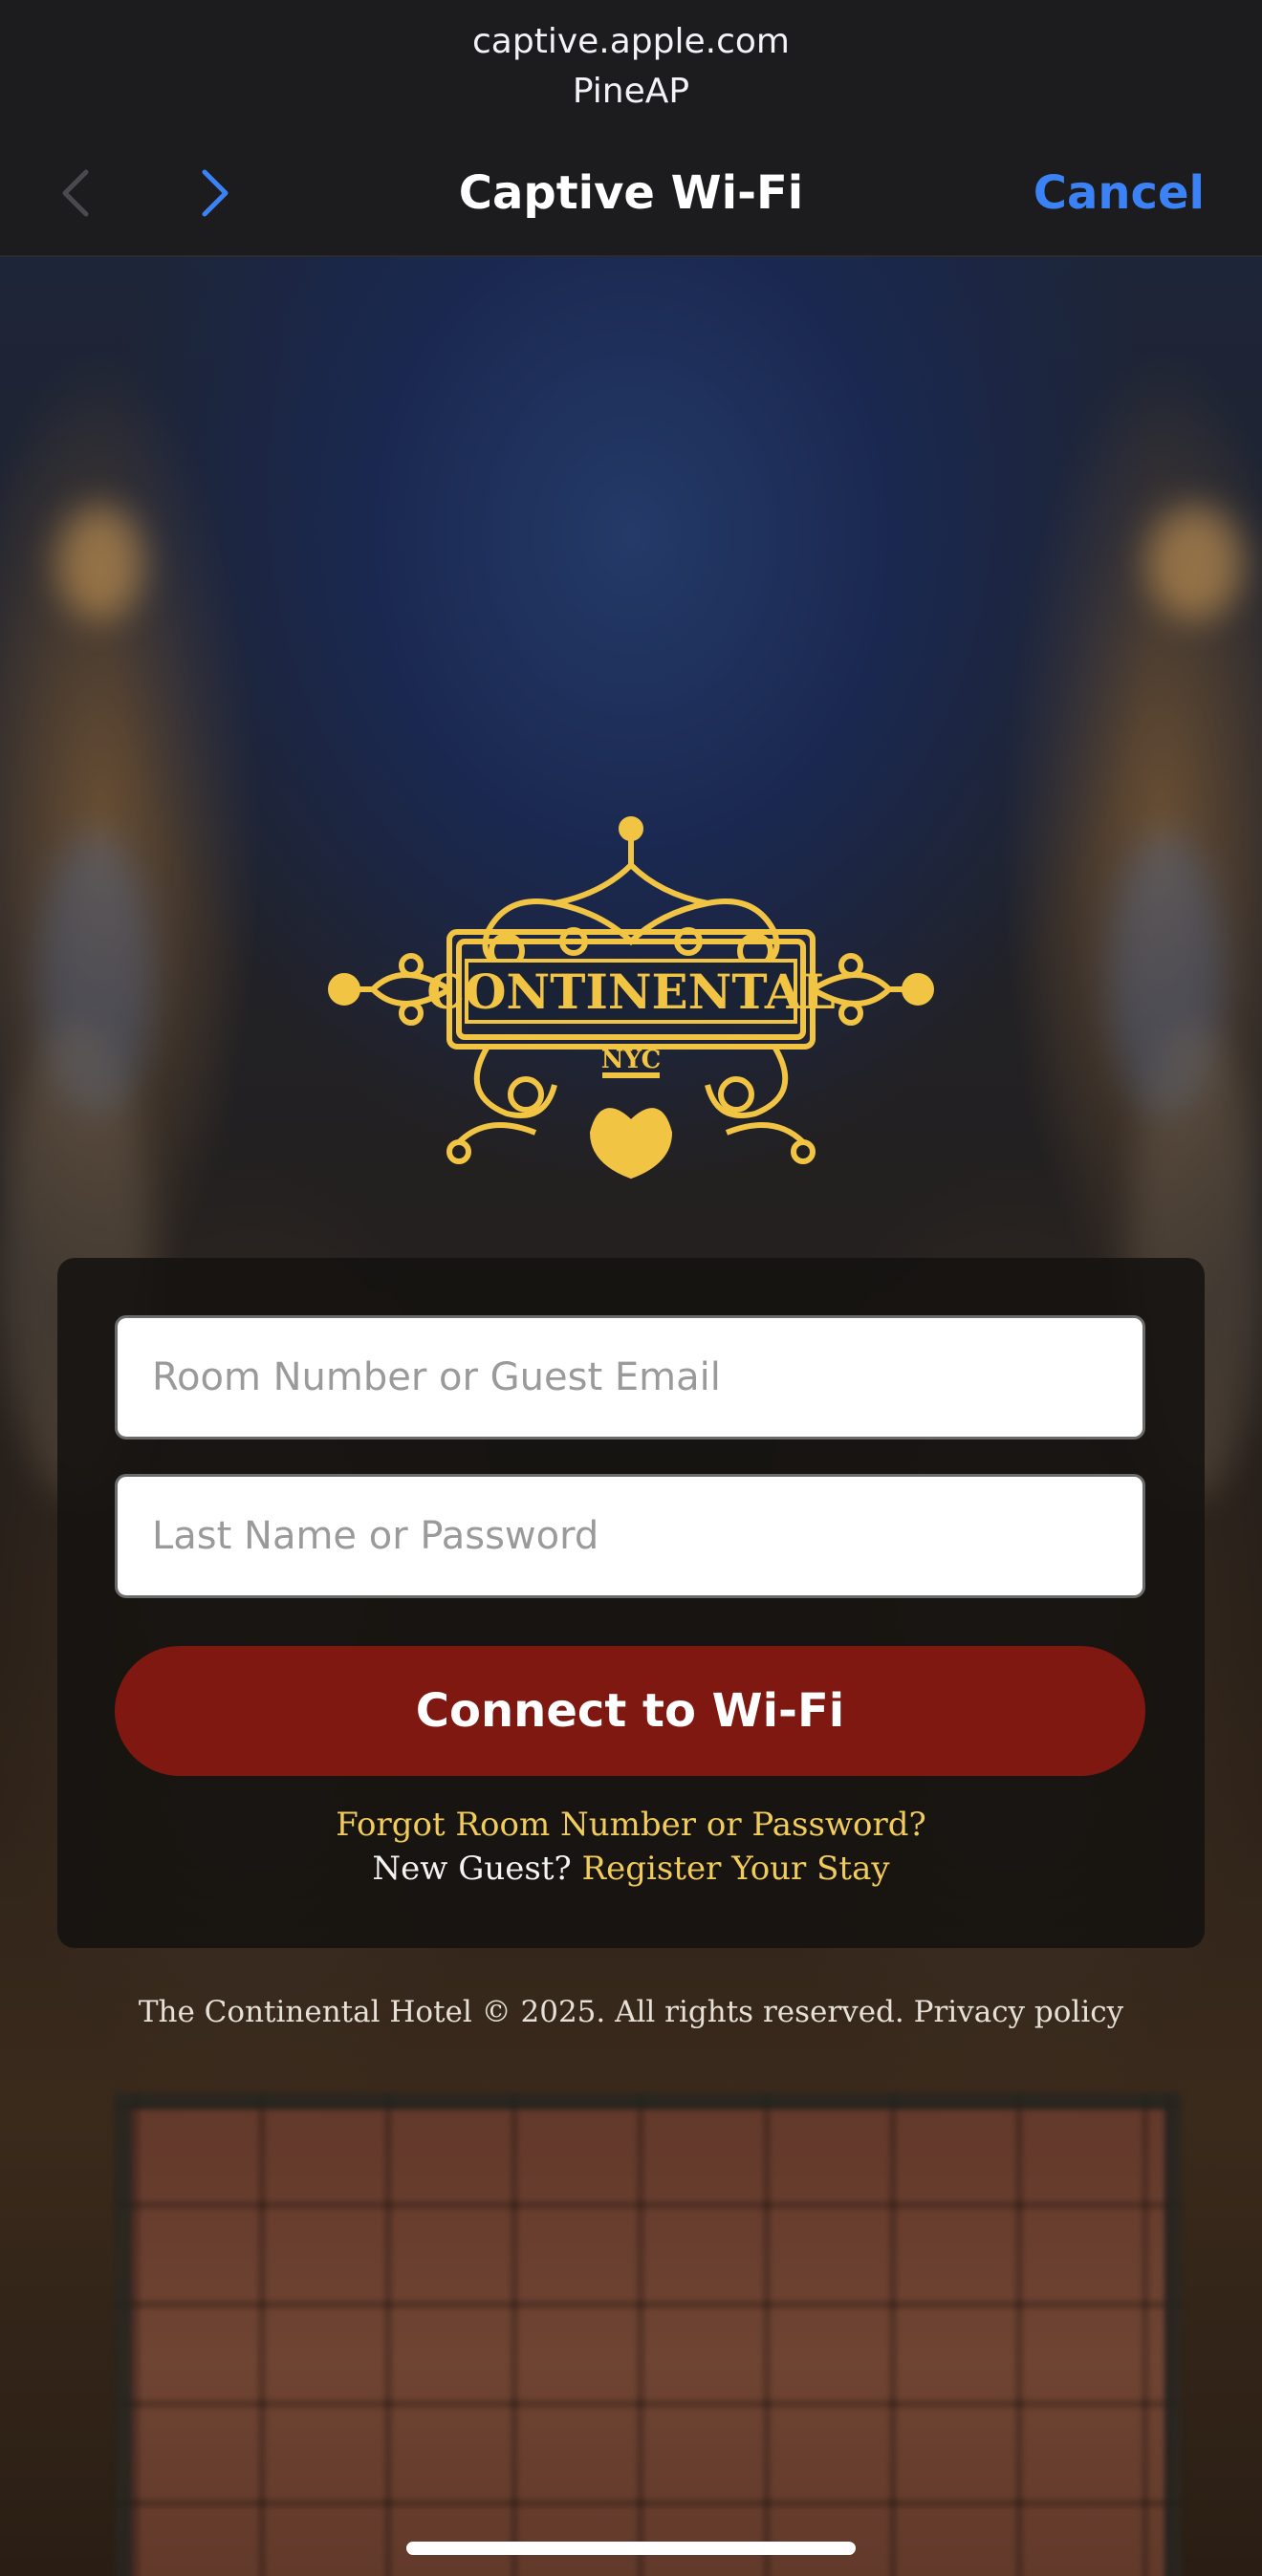 The height and width of the screenshot is (2576, 1262). Describe the element at coordinates (630, 1711) in the screenshot. I see `connect-button: Connect to Wi-Fi` at that location.